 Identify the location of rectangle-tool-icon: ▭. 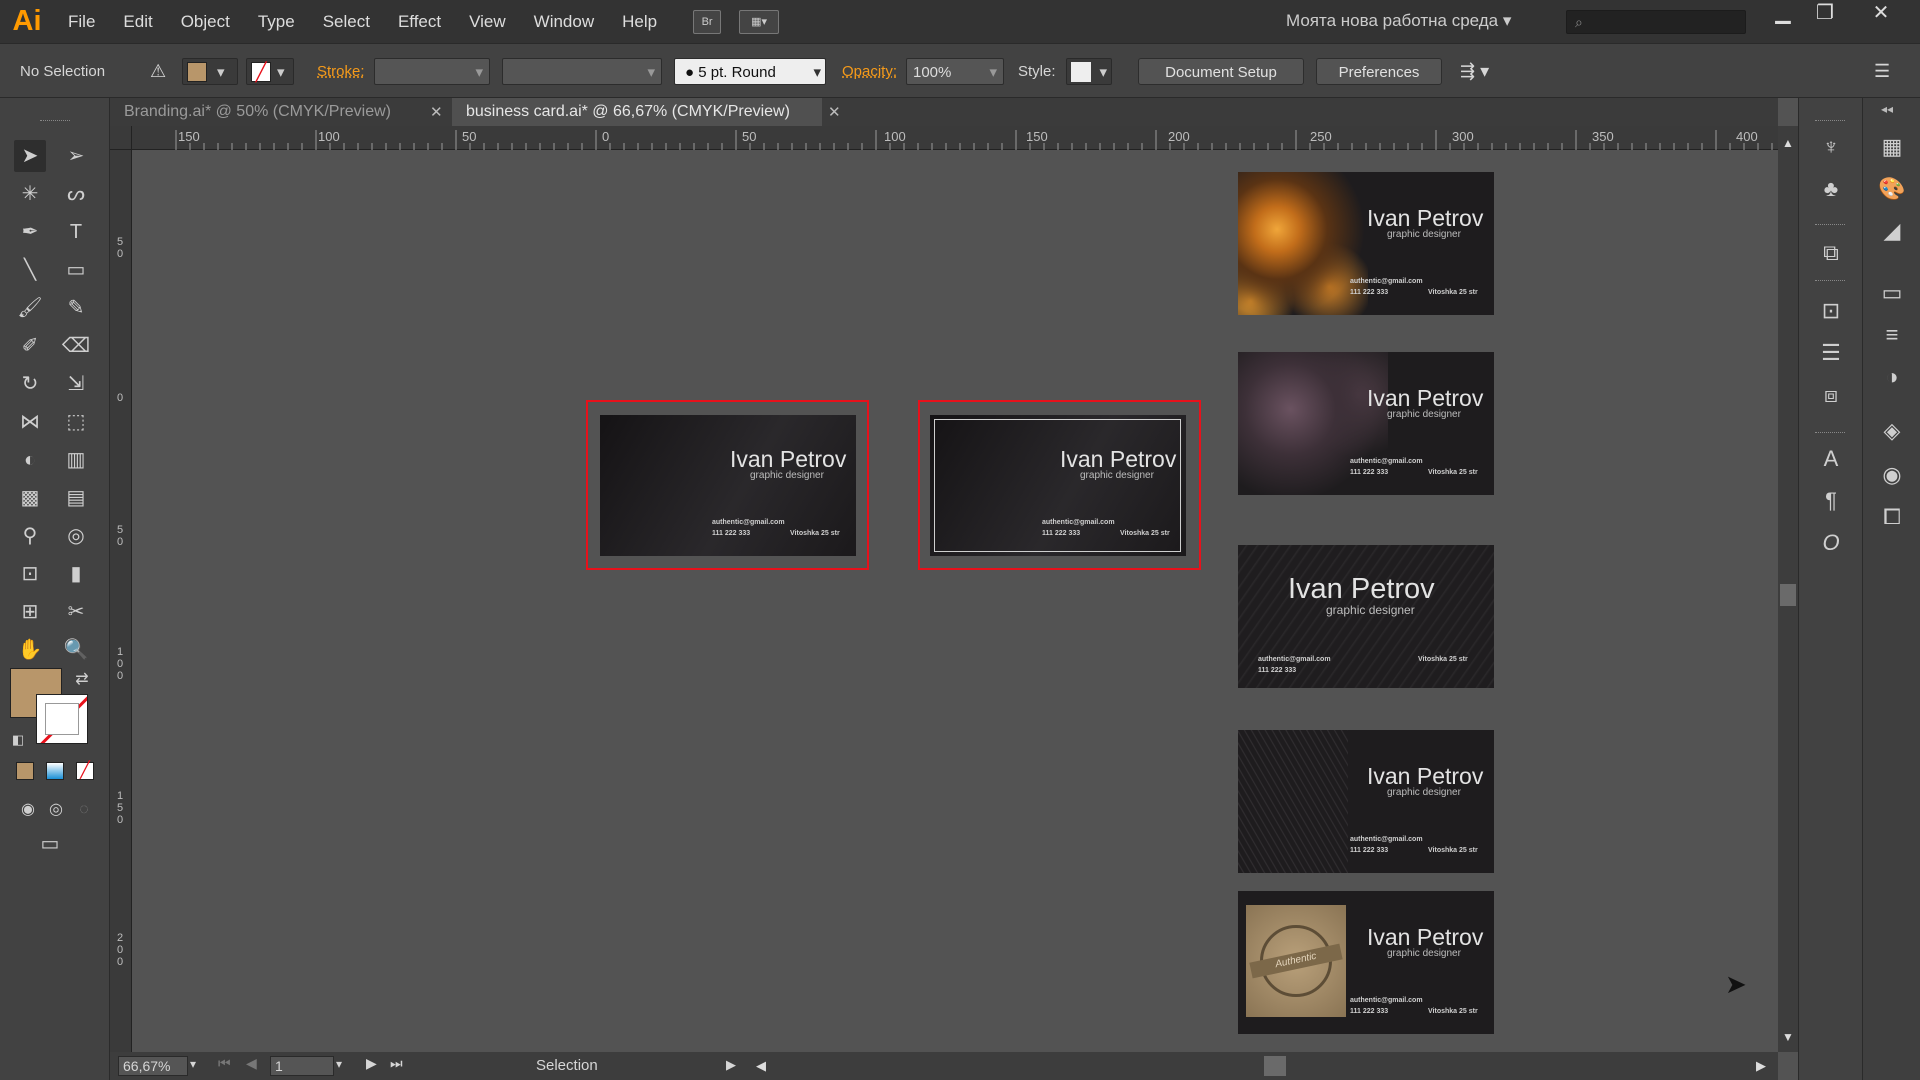
(76, 270).